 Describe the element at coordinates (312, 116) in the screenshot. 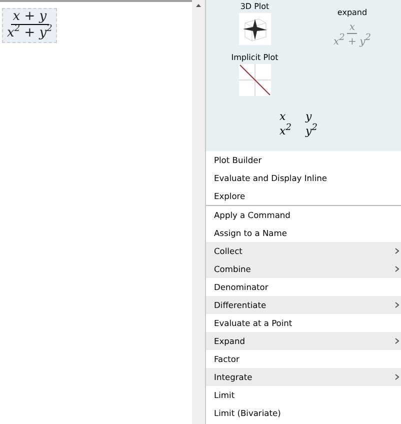

I see `term: y` at that location.